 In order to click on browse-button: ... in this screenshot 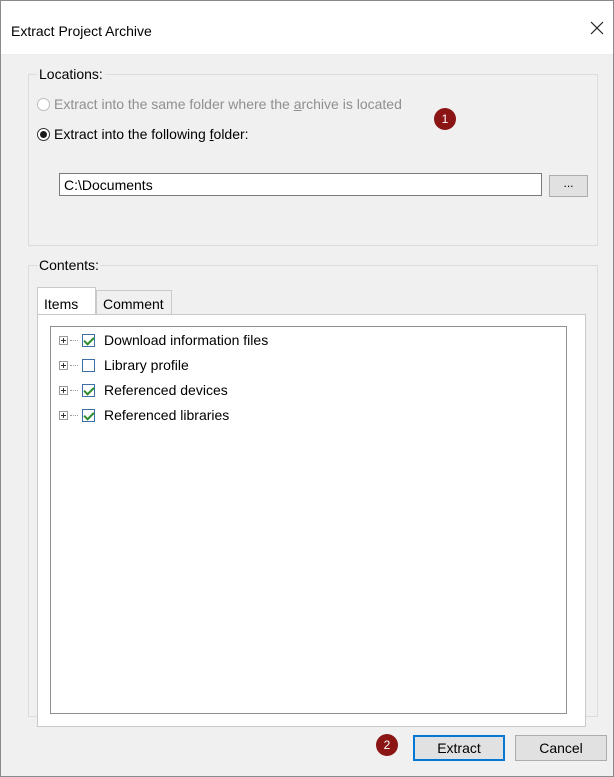, I will do `click(568, 186)`.